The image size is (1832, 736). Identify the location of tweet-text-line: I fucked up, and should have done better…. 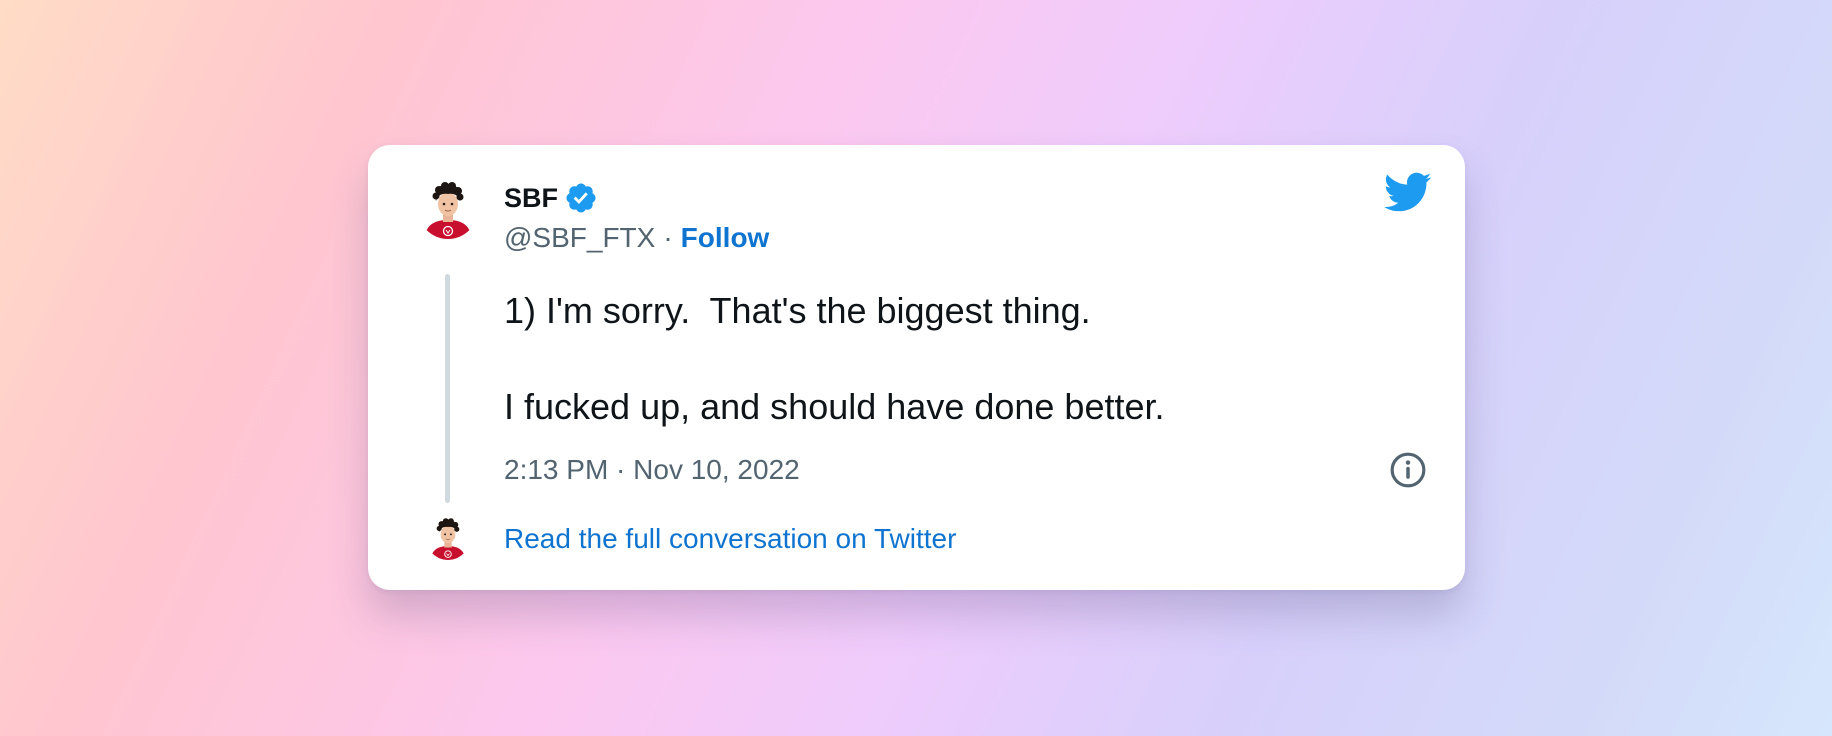
(834, 406).